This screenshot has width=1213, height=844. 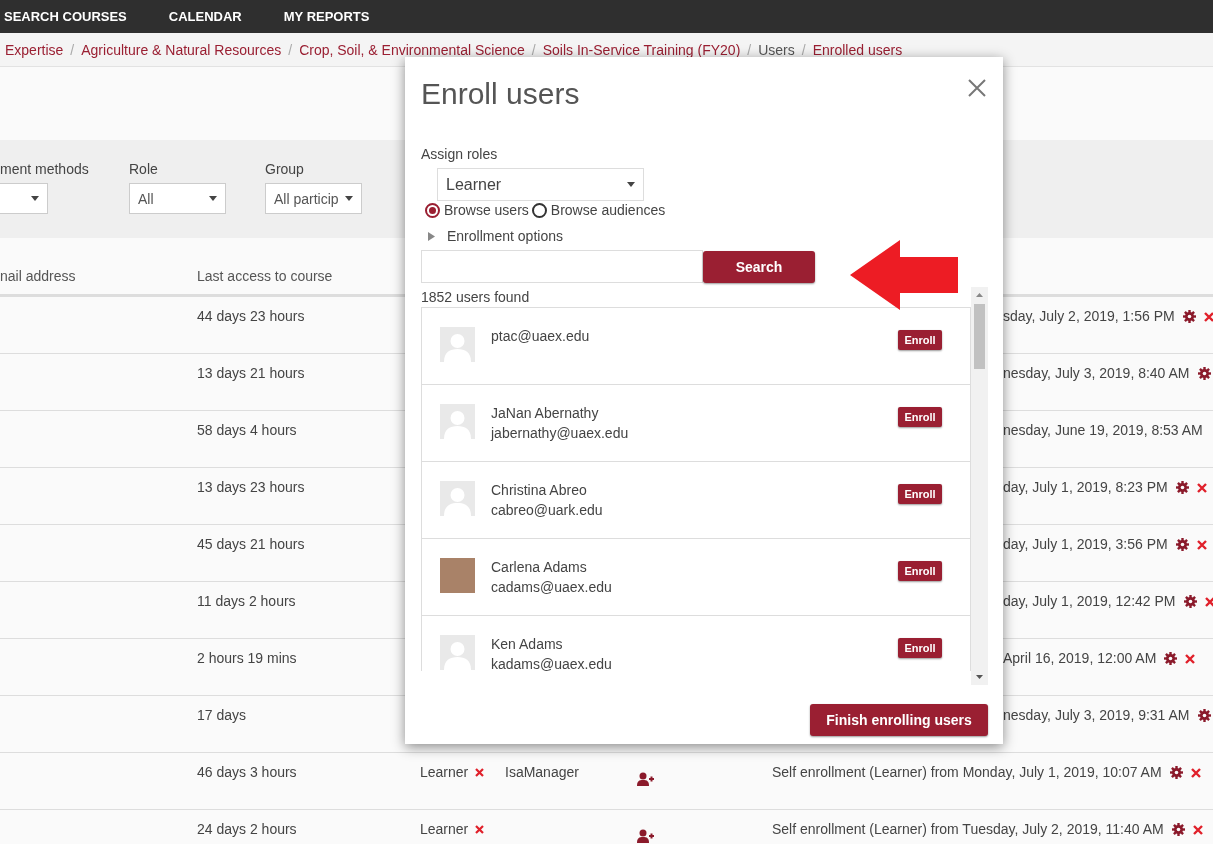 I want to click on filter-select: All, so click(x=177, y=198).